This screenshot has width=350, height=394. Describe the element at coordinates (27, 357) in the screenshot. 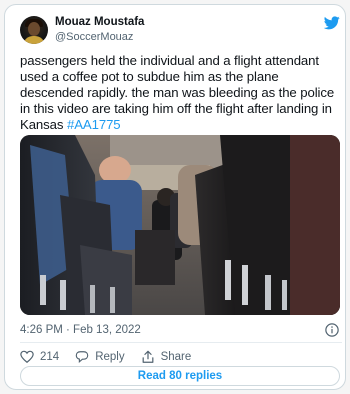

I see `heart-icon` at that location.